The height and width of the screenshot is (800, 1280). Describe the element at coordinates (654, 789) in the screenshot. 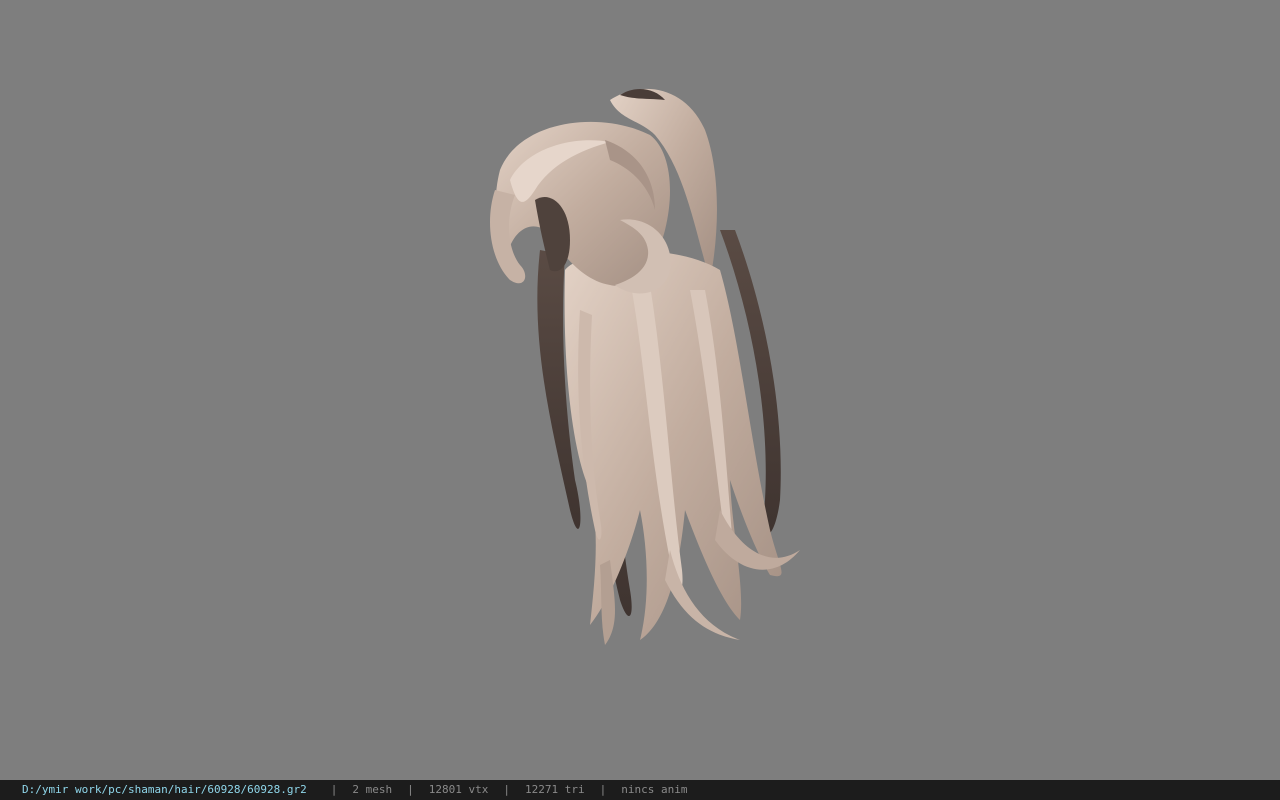

I see `animation-status-text: nincs anim` at that location.